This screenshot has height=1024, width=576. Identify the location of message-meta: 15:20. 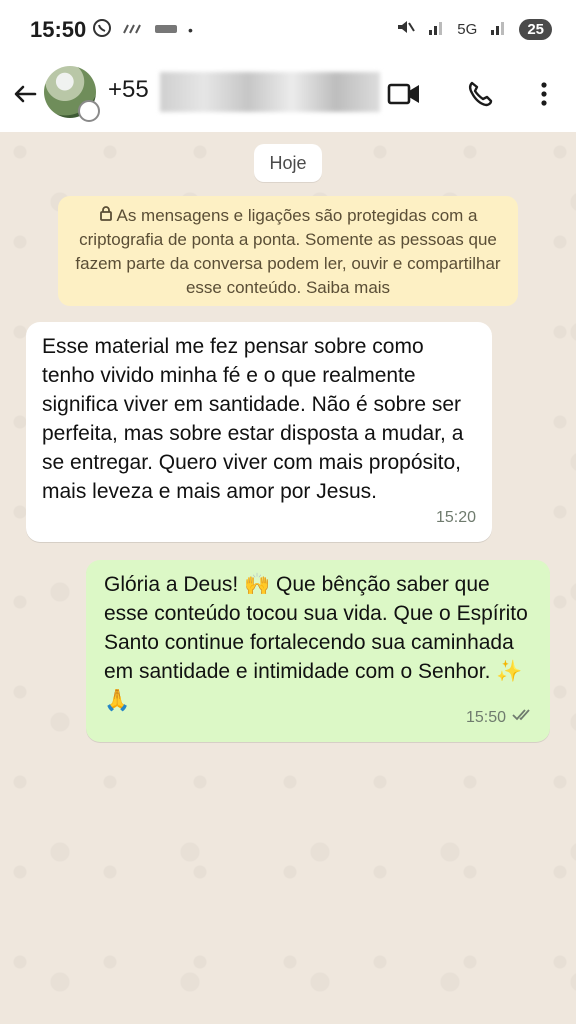
(456, 517).